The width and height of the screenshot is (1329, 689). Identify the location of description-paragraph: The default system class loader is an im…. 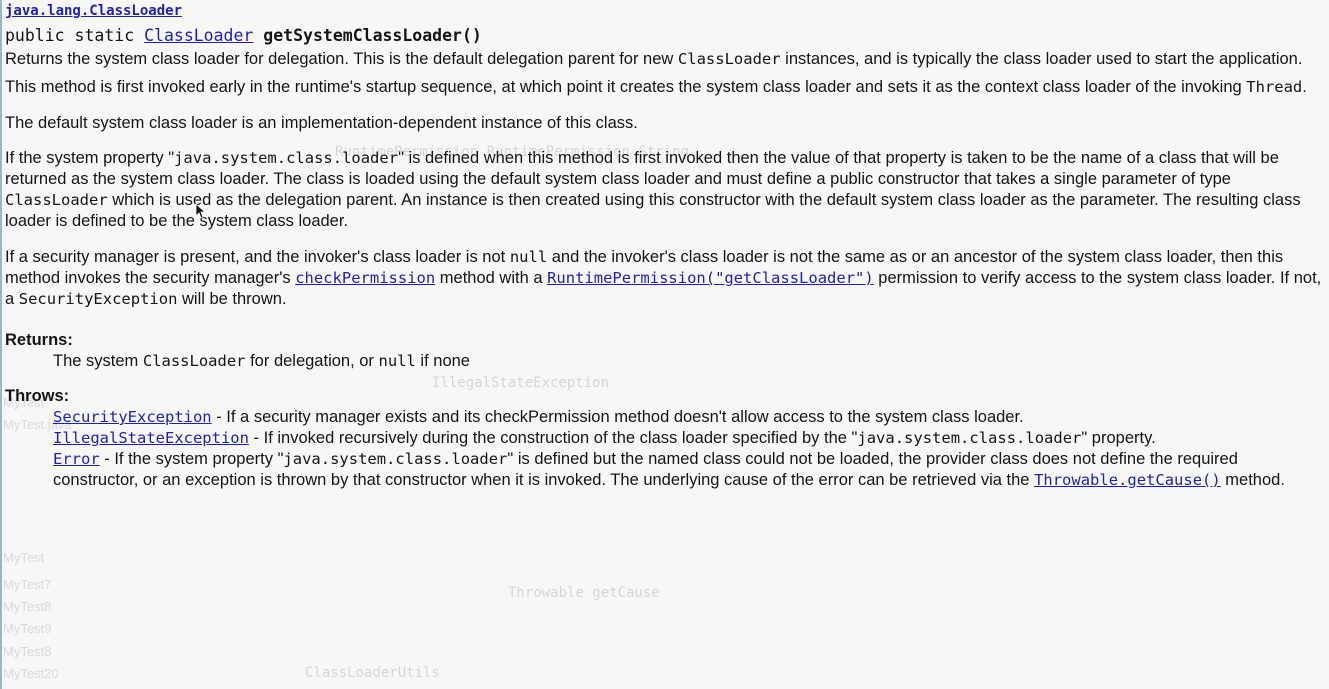
(321, 123).